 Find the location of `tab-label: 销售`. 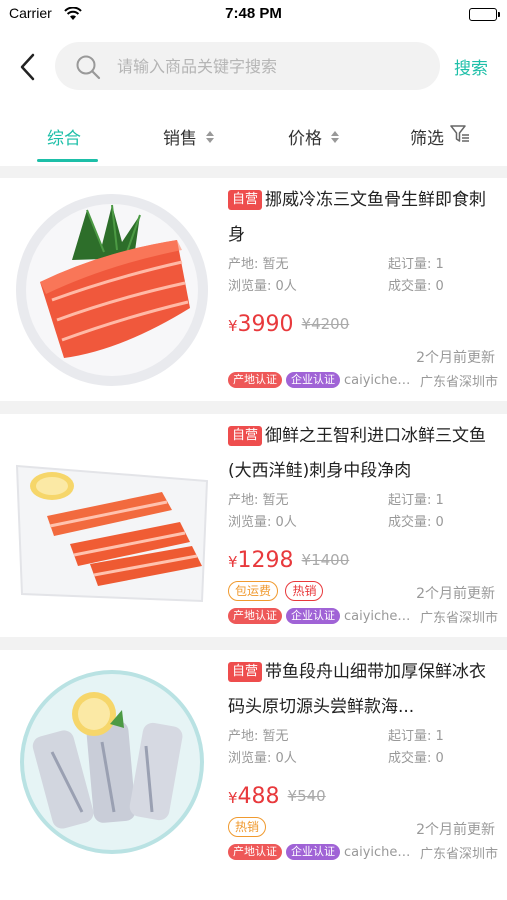

tab-label: 销售 is located at coordinates (180, 139).